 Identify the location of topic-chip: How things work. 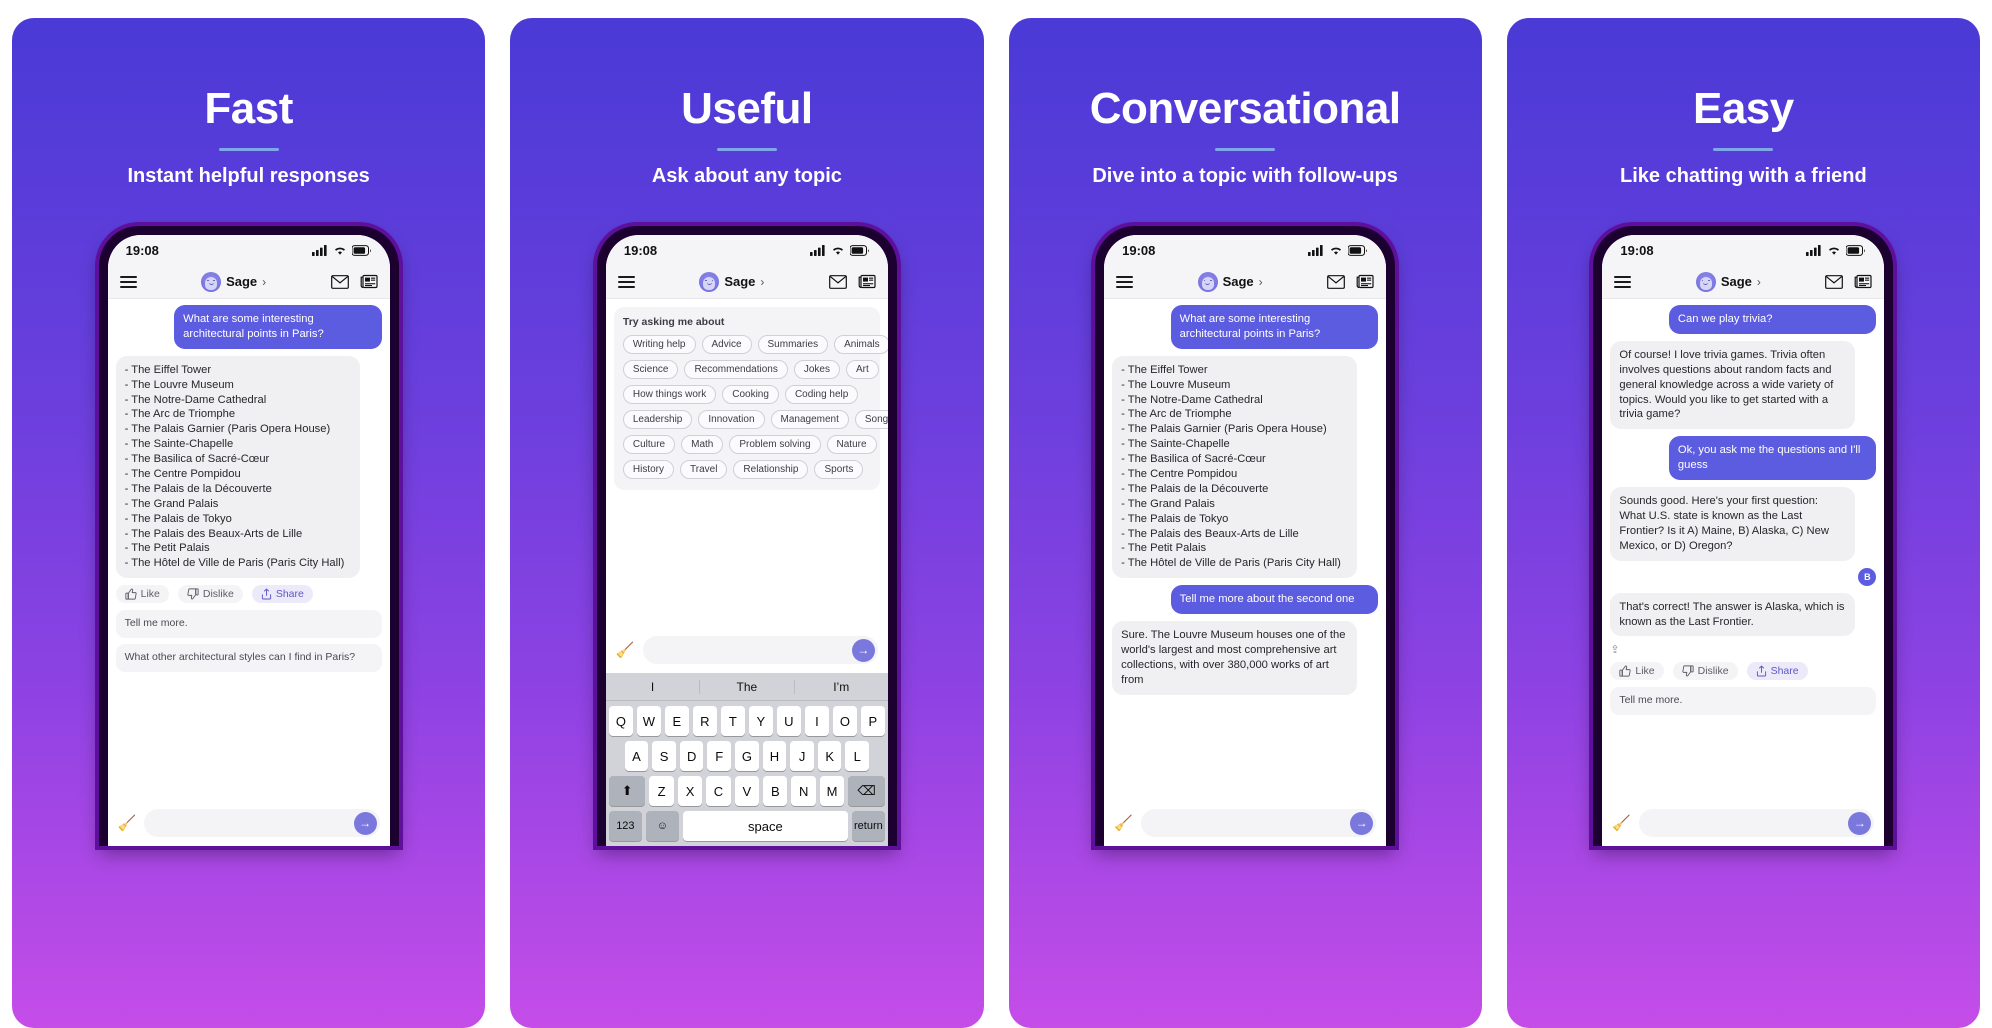
(669, 394).